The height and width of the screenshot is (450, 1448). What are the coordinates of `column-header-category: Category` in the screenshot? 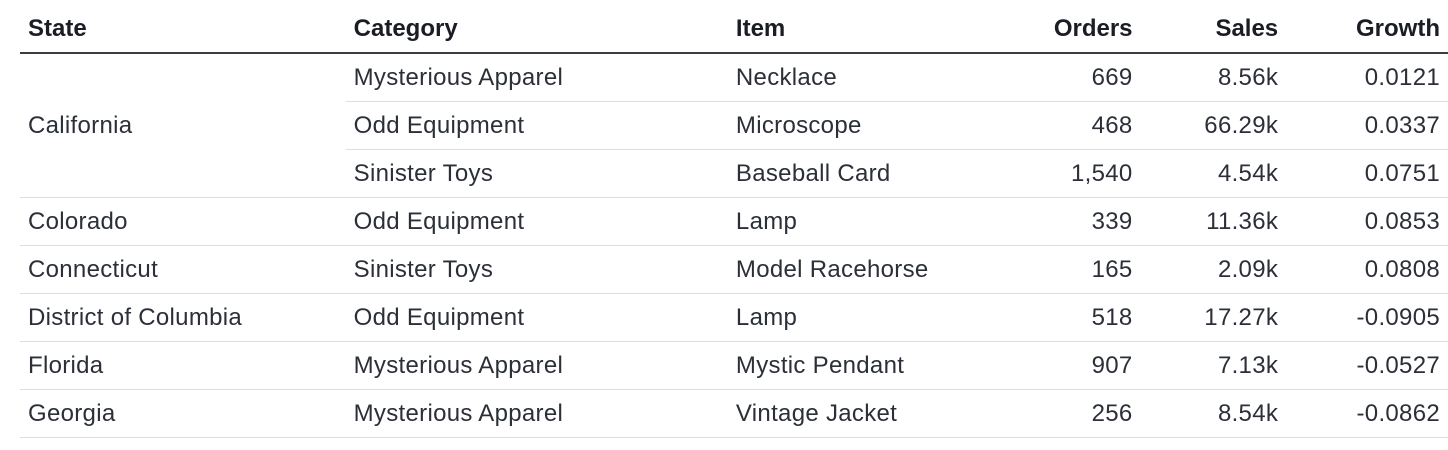 It's located at (536, 30).